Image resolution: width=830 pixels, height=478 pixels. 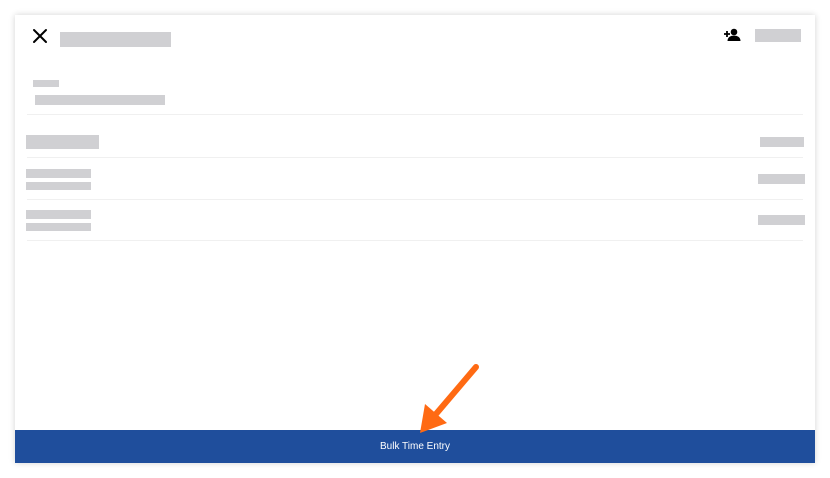 I want to click on add-person-button, so click(x=732, y=35).